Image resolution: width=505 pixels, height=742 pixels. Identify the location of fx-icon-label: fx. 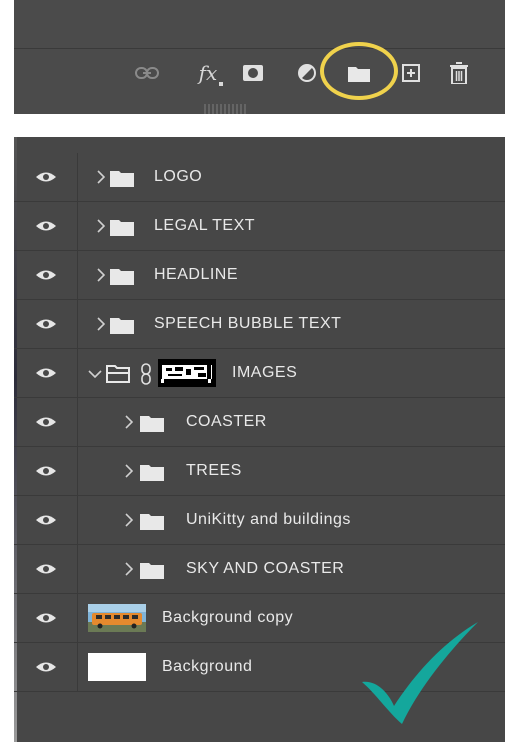
(208, 73).